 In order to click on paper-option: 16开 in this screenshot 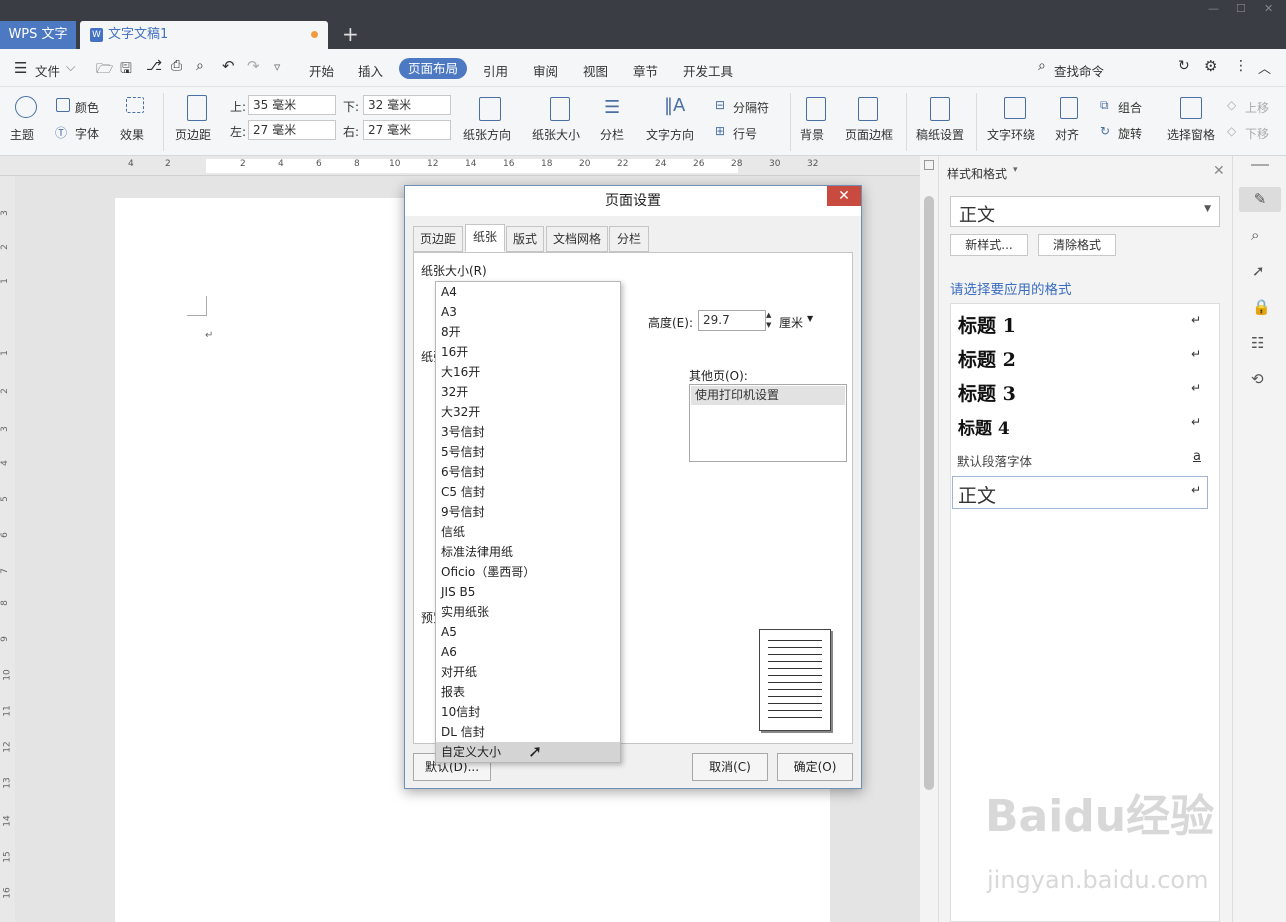, I will do `click(528, 352)`.